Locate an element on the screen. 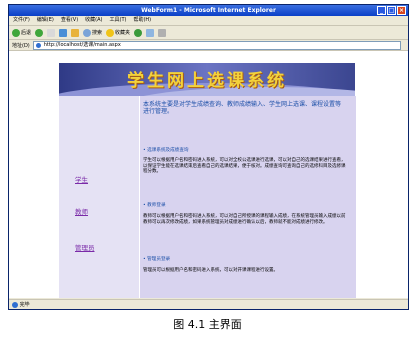  forward-arrow-icon is located at coordinates (39, 32).